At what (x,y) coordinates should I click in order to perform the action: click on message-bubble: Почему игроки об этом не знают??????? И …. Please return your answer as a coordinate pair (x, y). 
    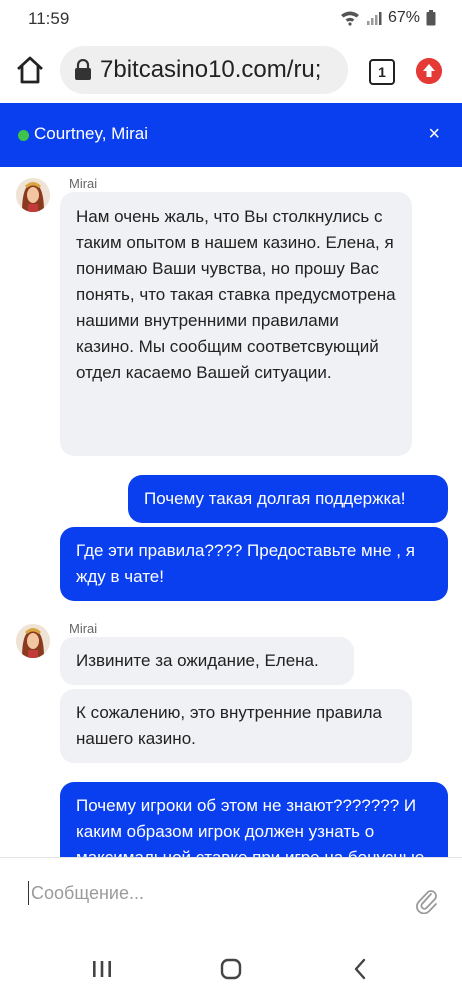
    Looking at the image, I should click on (254, 819).